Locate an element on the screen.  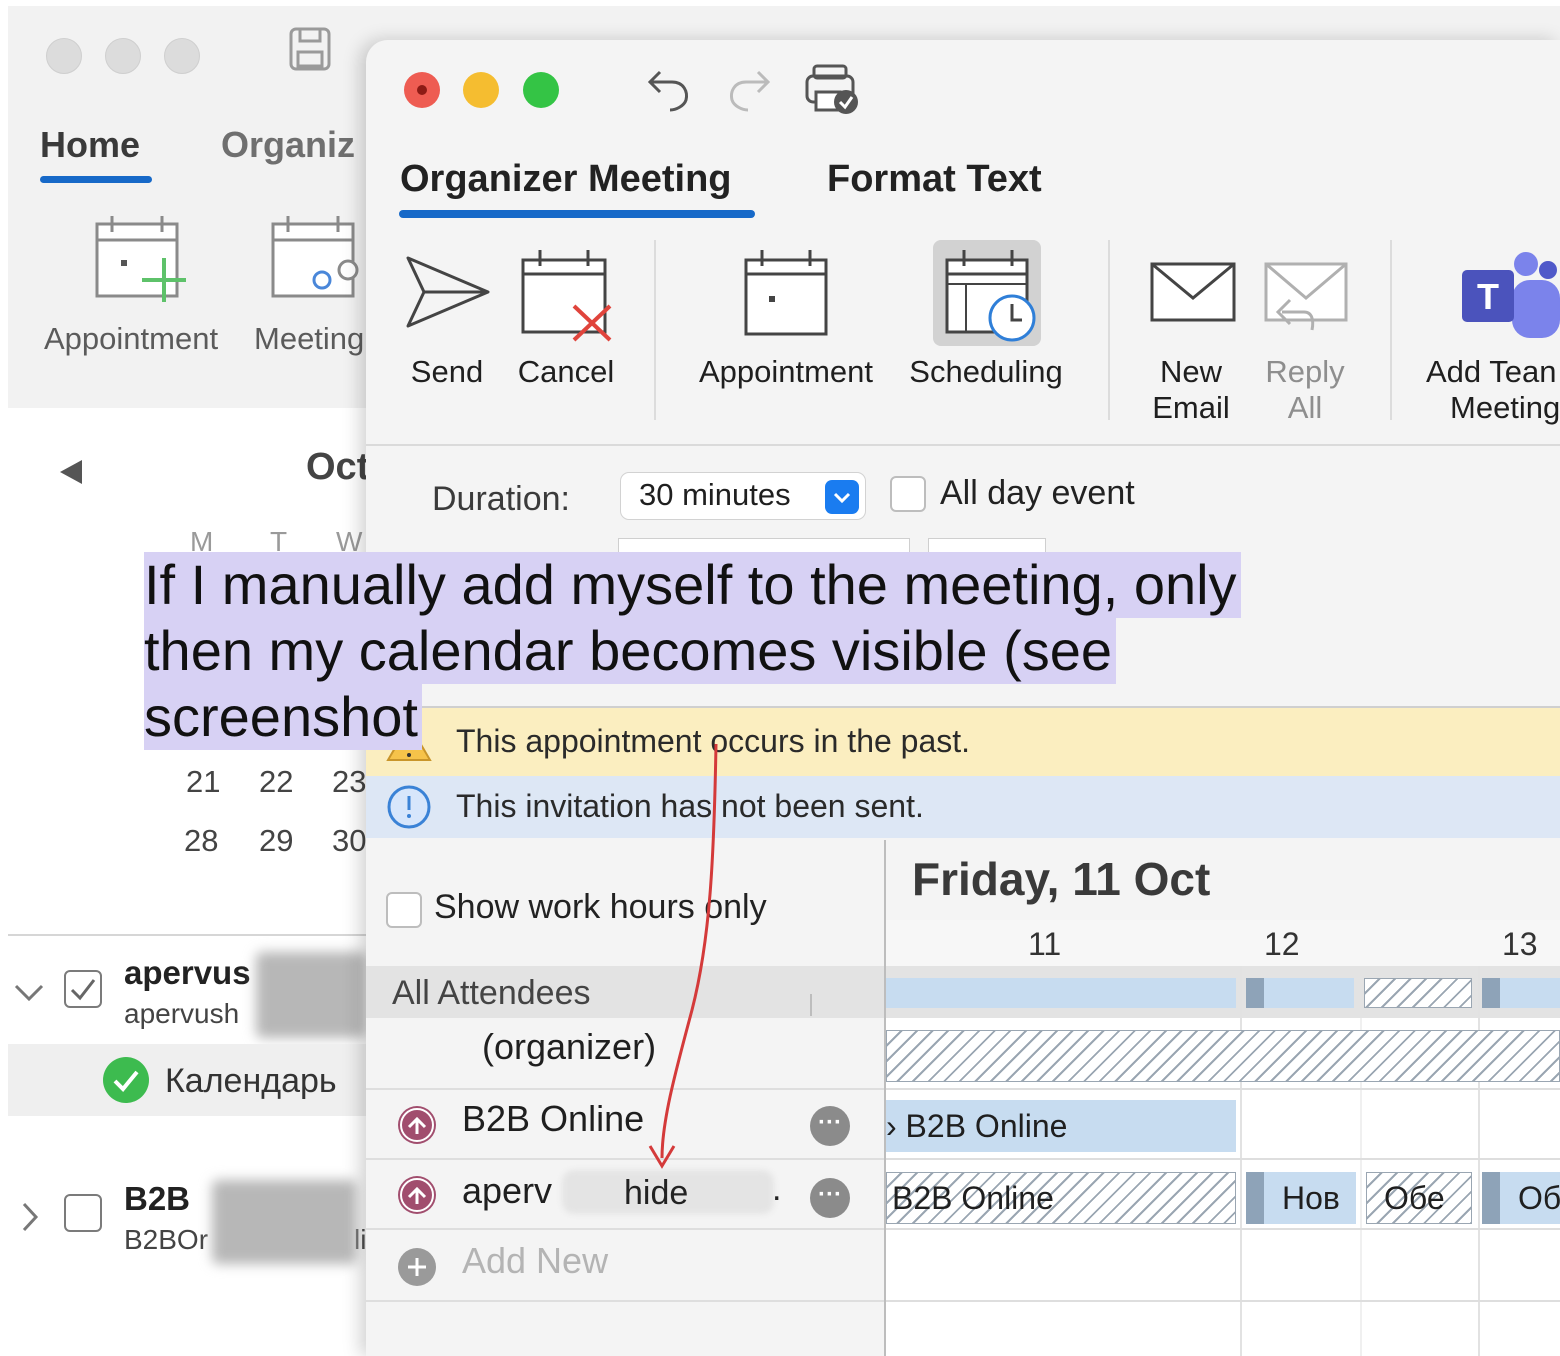
zoom-button is located at coordinates (541, 90).